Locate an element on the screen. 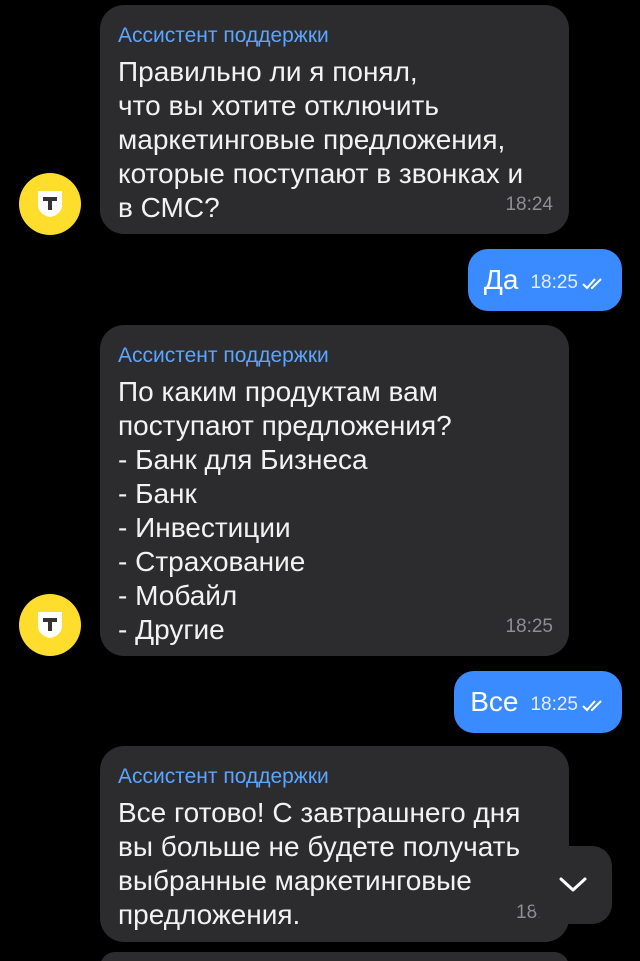 This screenshot has width=640, height=961. chevron-down-icon is located at coordinates (573, 884).